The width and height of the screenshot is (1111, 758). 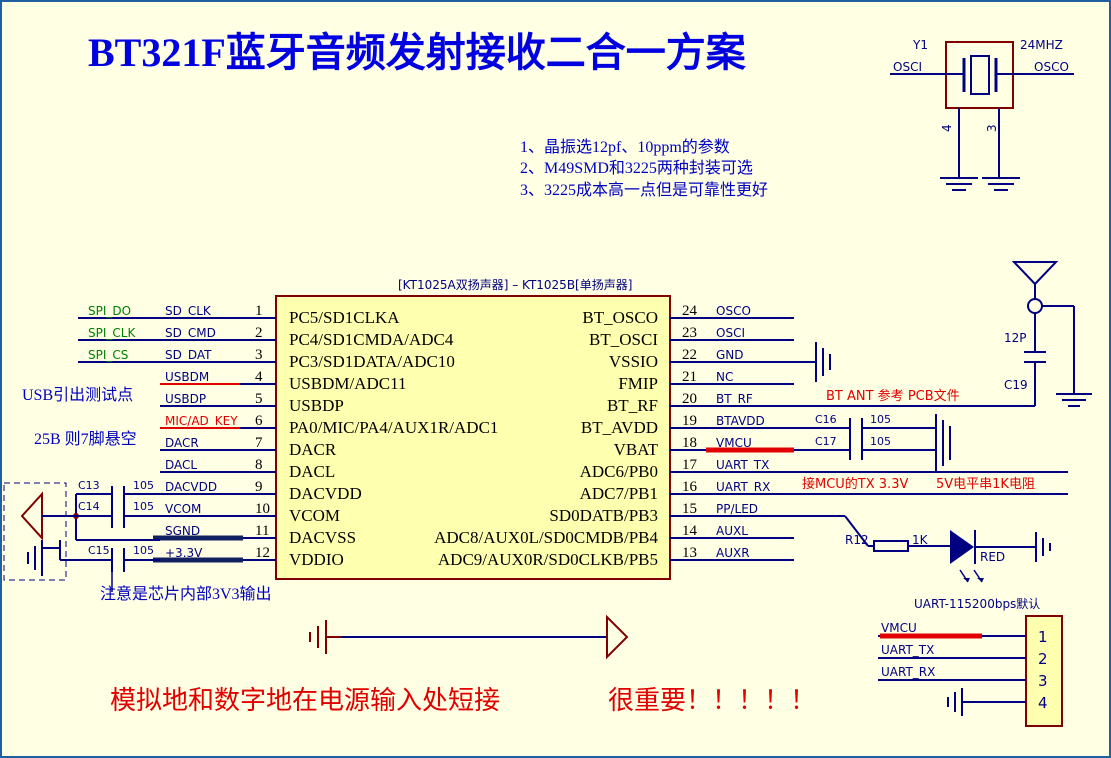 I want to click on right-net-label: OSCI, so click(x=730, y=333).